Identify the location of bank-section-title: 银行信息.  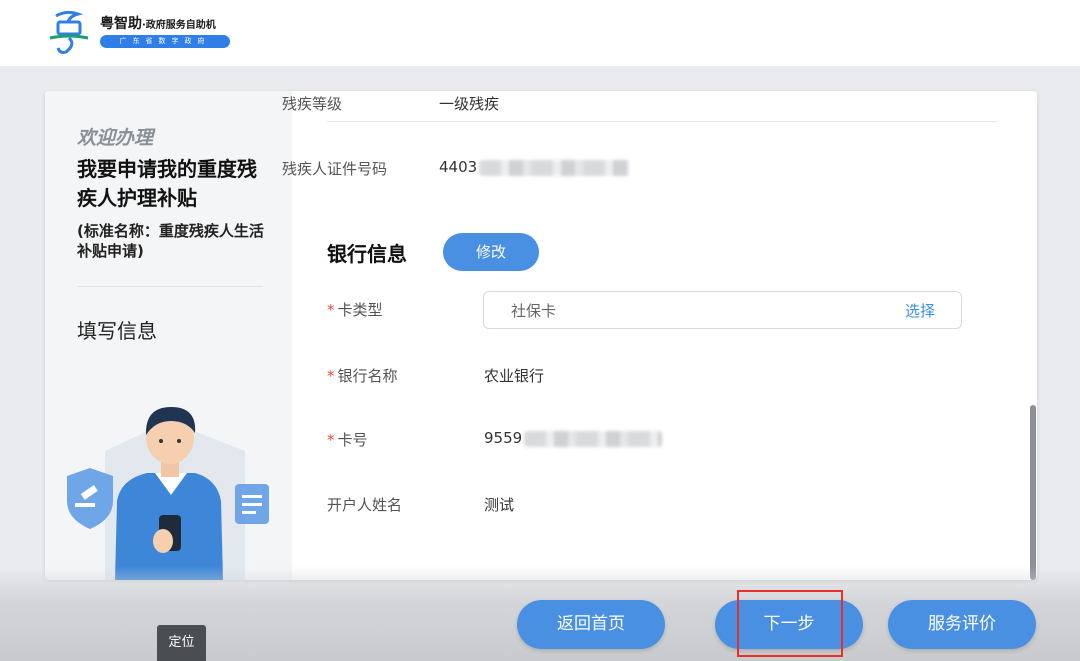
(367, 254).